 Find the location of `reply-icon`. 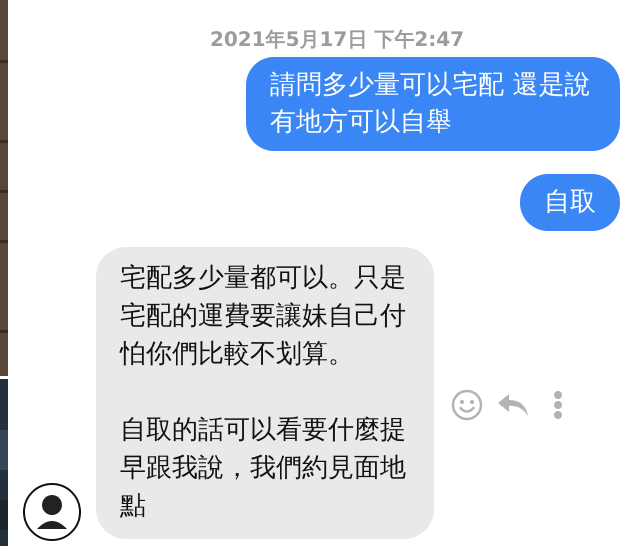

reply-icon is located at coordinates (513, 405).